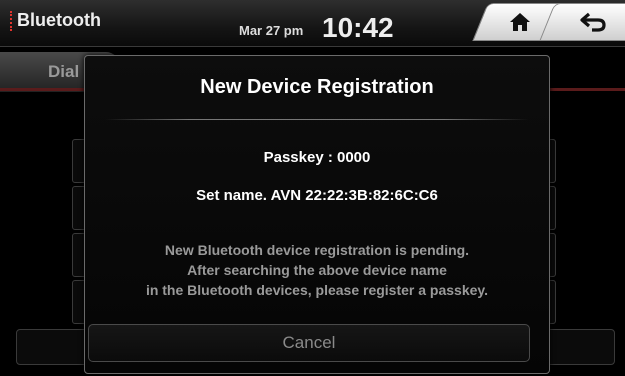  What do you see at coordinates (317, 157) in the screenshot?
I see `passkey-text: Passkey : 0000` at bounding box center [317, 157].